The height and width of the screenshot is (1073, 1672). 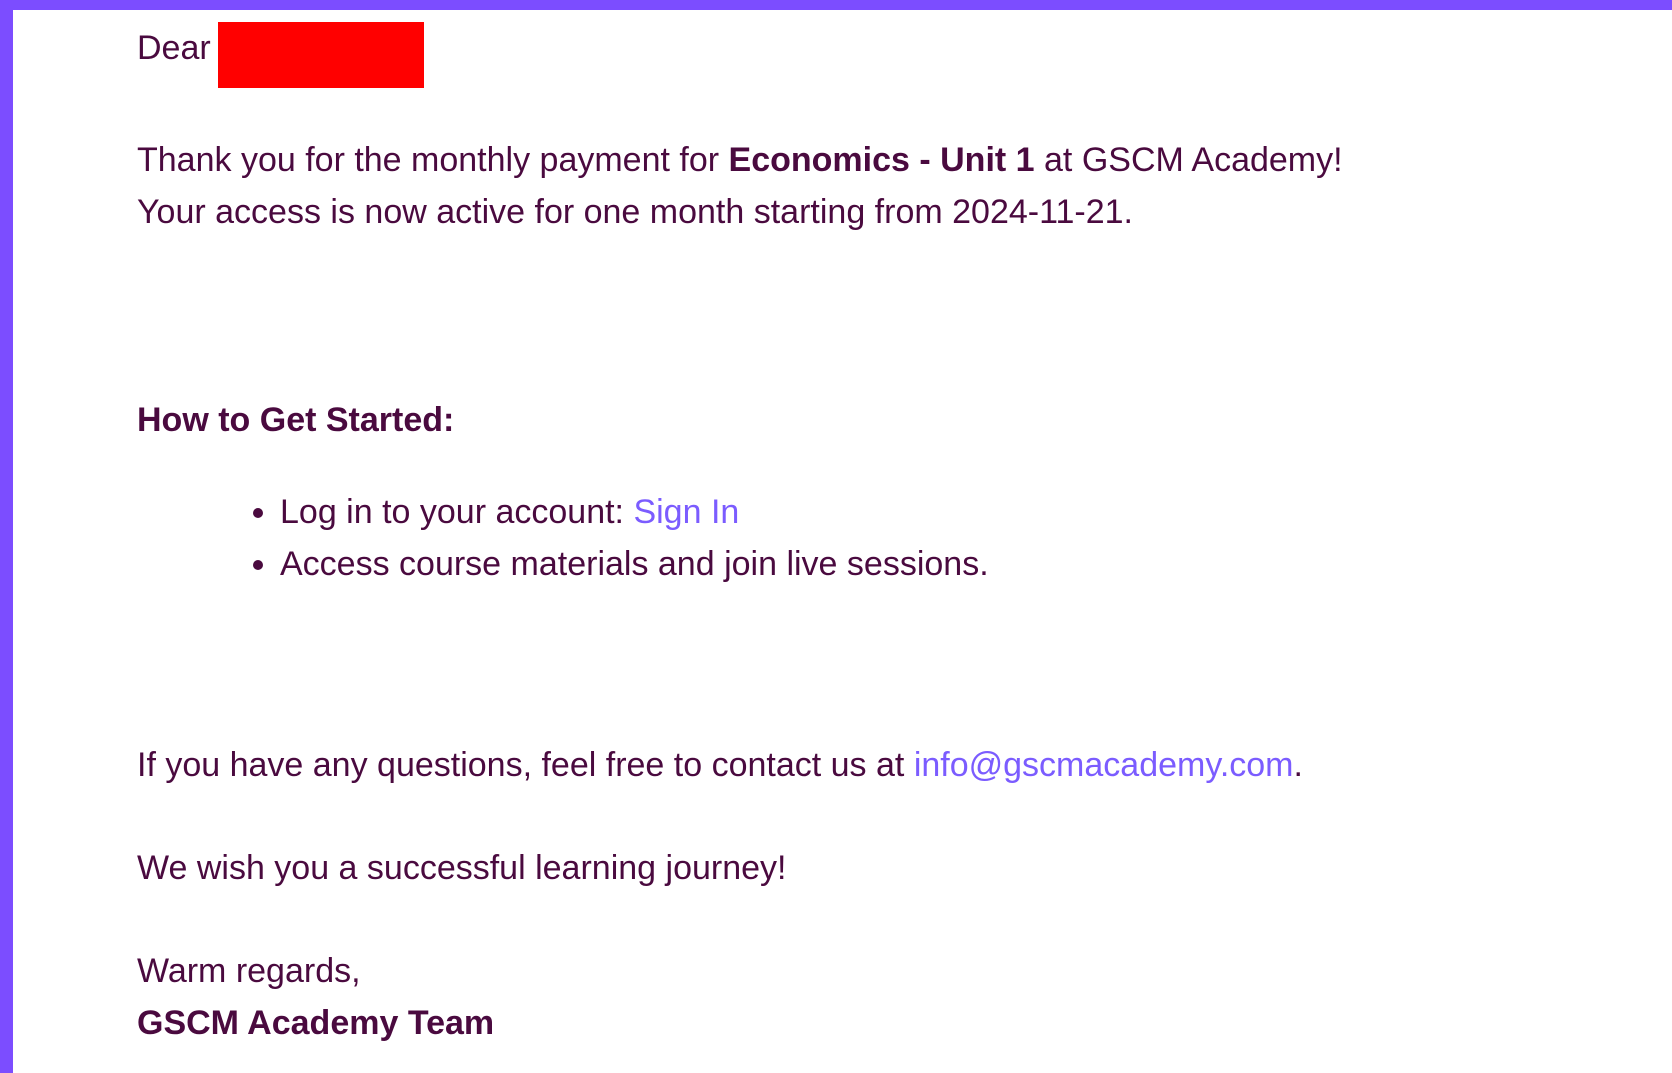 I want to click on course-name: Economics - Unit 1, so click(x=881, y=160).